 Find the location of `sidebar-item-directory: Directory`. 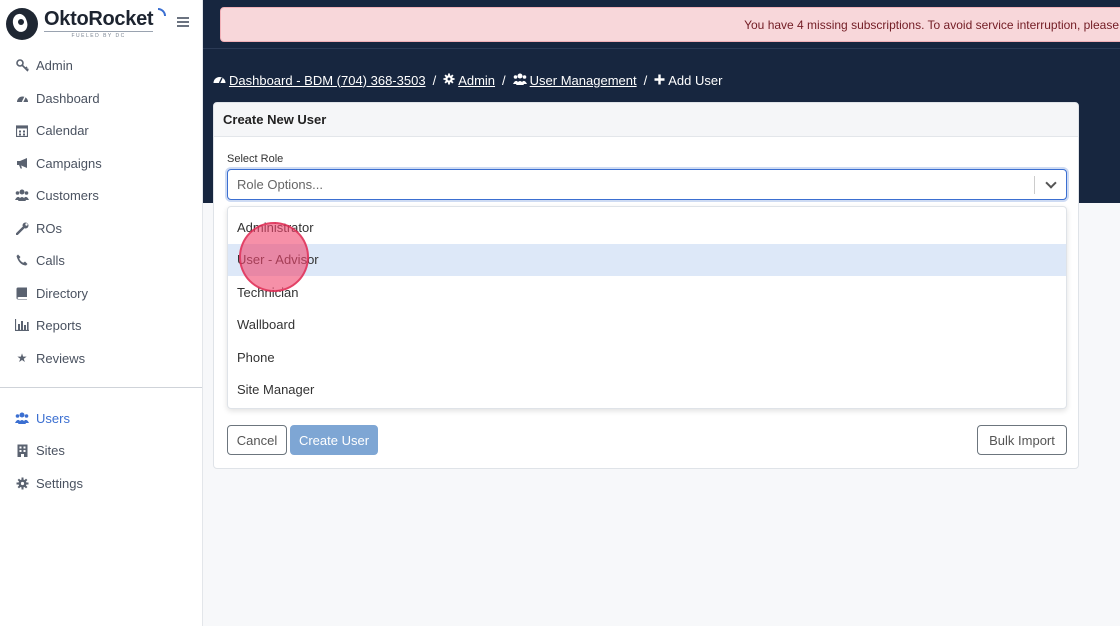

sidebar-item-directory: Directory is located at coordinates (101, 293).